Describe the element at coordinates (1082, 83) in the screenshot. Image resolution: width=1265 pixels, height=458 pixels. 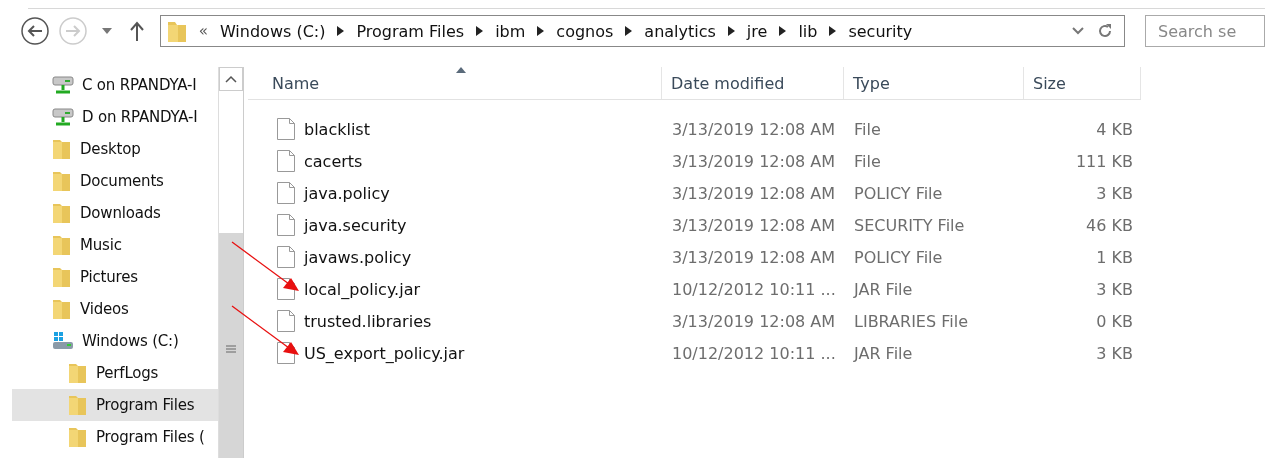
I see `column-header: Size` at that location.